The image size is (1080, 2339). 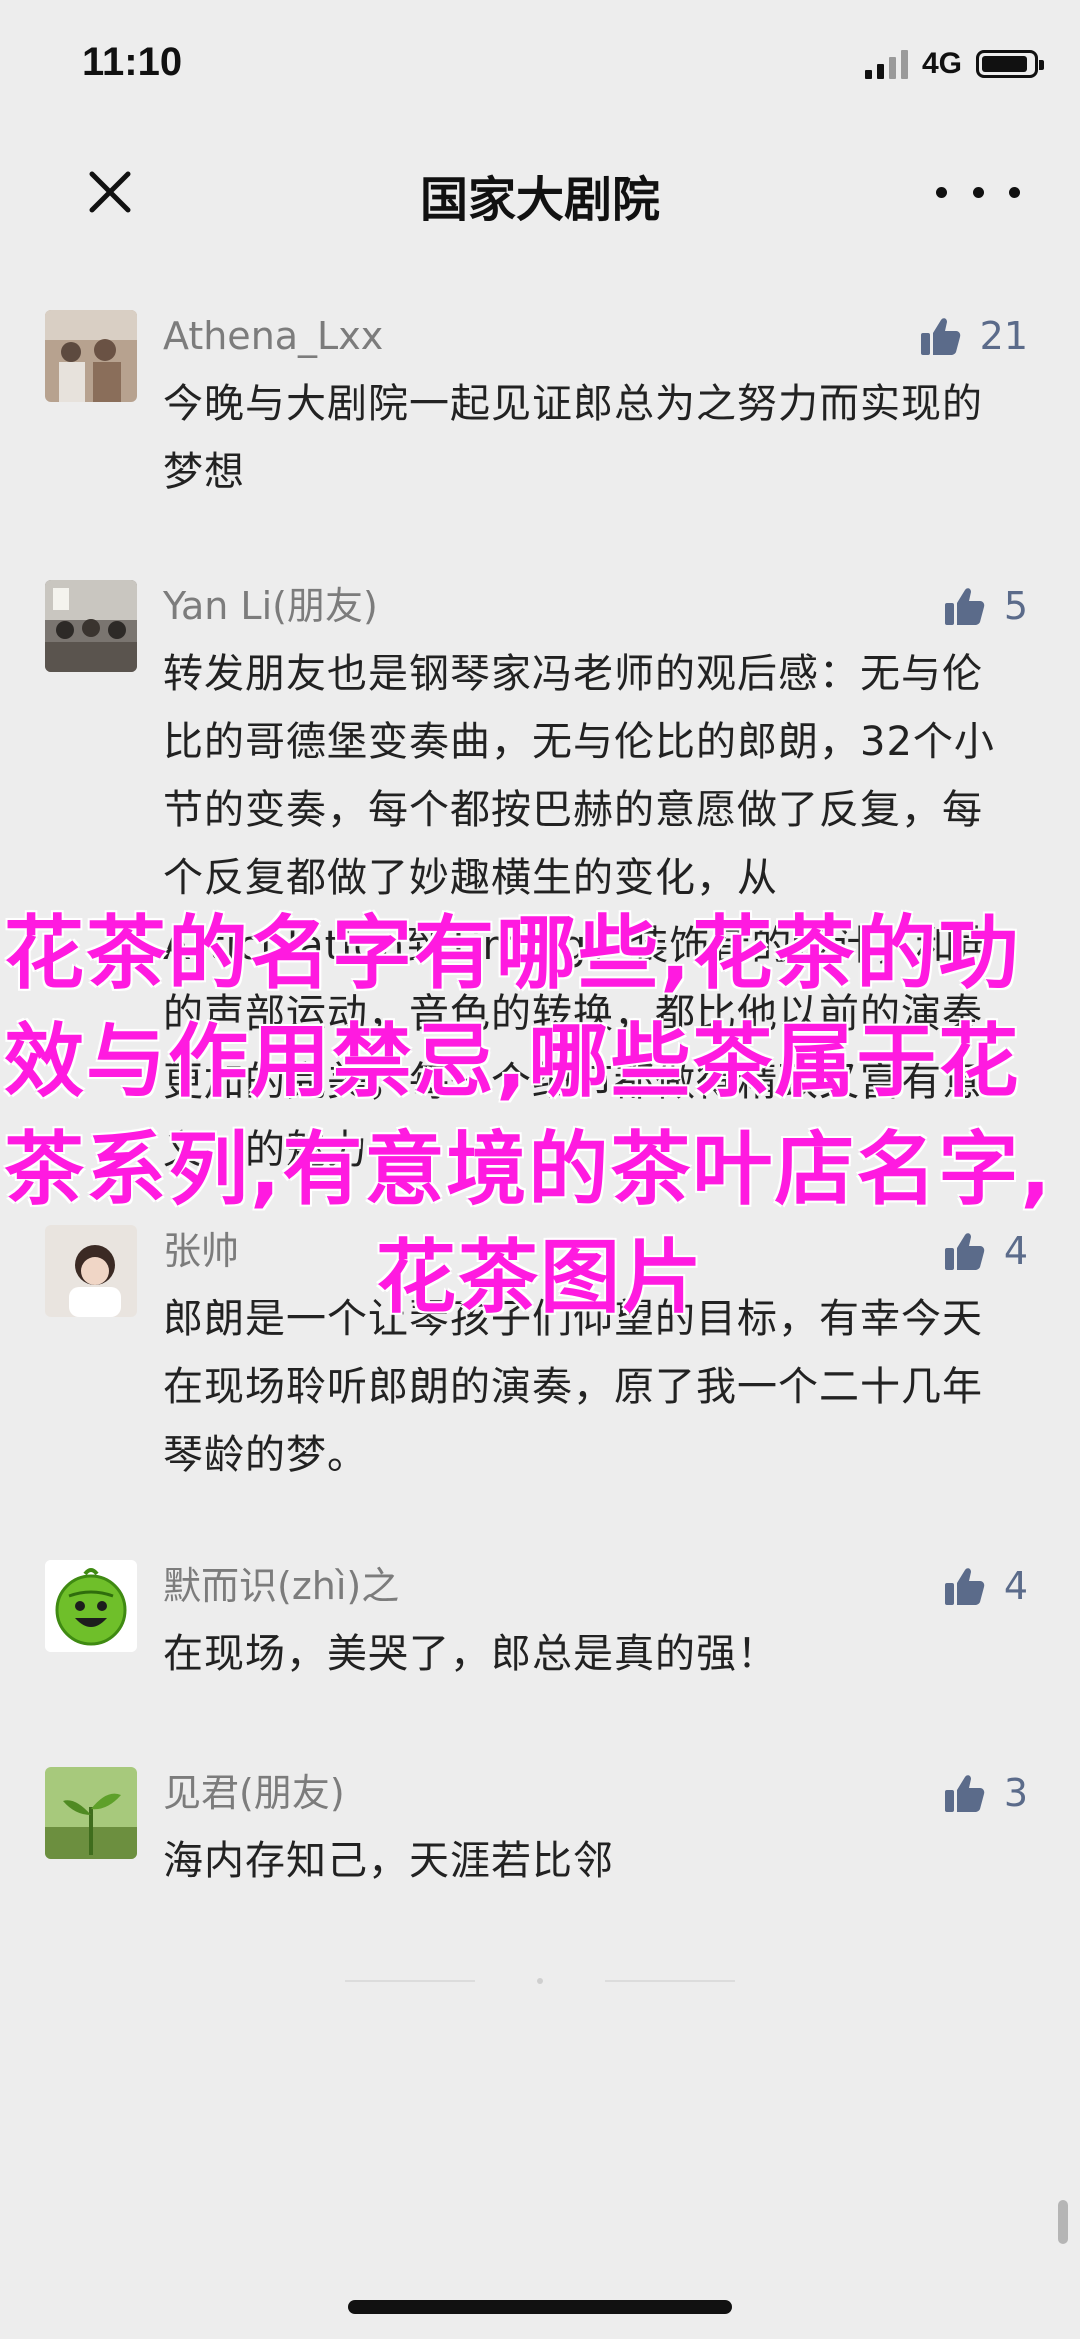 I want to click on page-title: 国家大剧院, so click(x=539, y=200).